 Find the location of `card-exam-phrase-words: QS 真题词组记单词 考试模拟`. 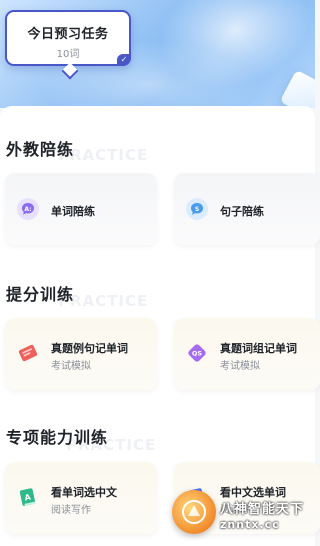

card-exam-phrase-words: QS 真题词组记单词 考试模拟 is located at coordinates (247, 354).